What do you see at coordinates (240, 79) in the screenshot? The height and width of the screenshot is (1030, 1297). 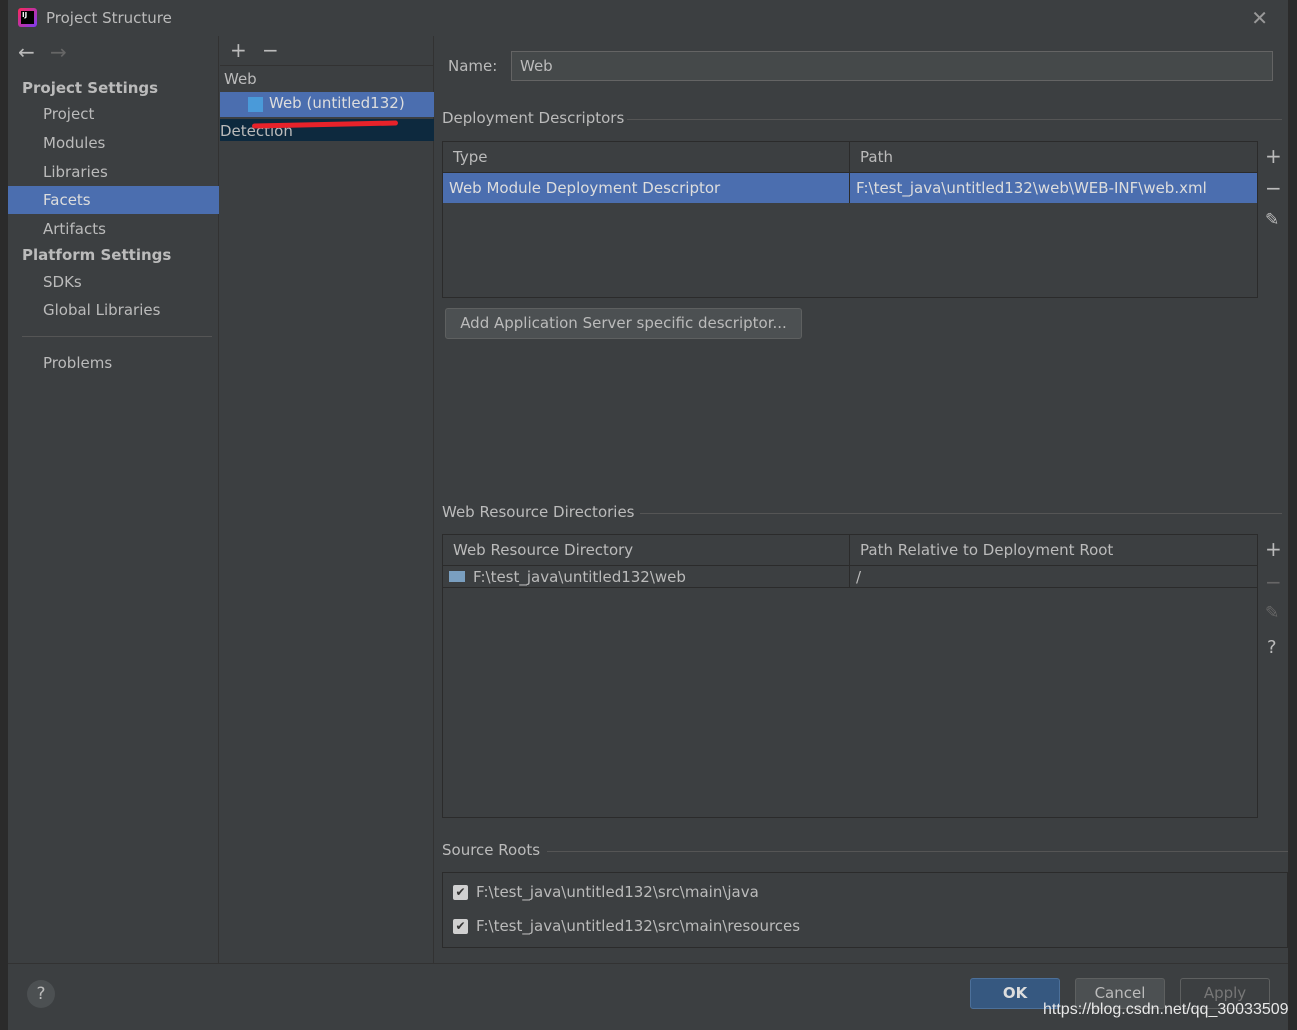 I see `facet-group-web: Web` at bounding box center [240, 79].